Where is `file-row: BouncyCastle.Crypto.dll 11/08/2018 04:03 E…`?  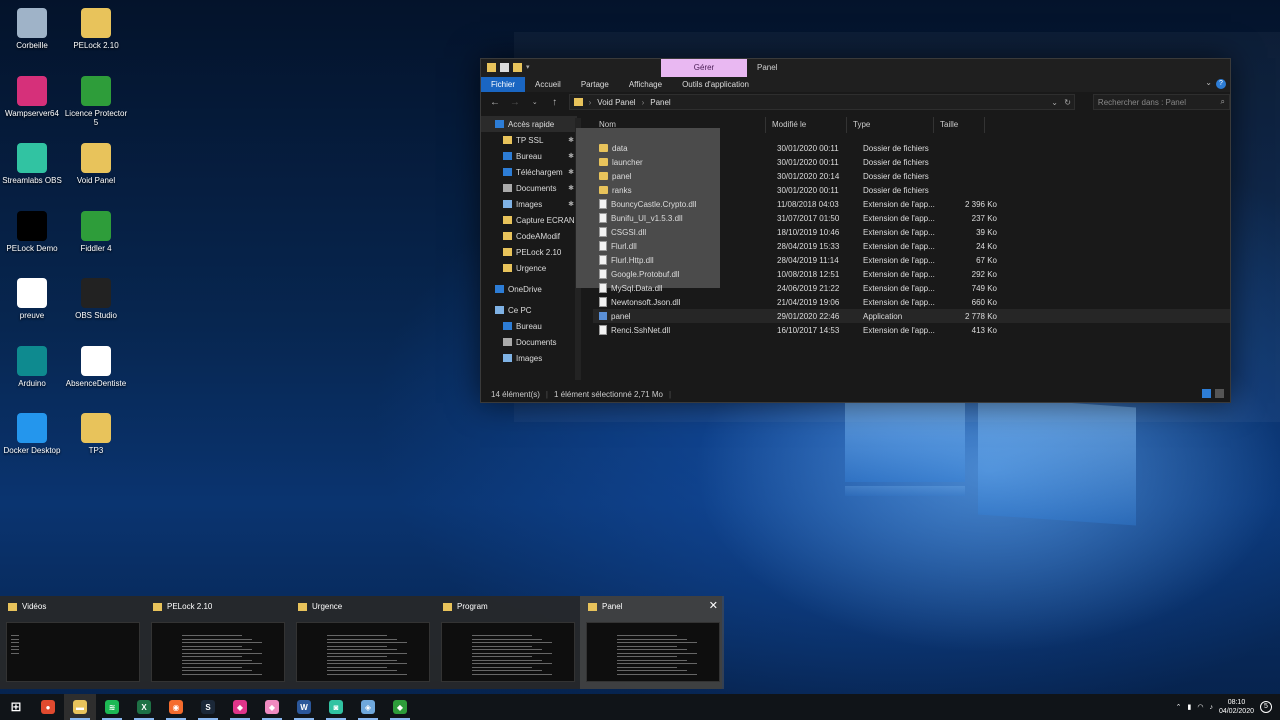
file-row: BouncyCastle.Crypto.dll 11/08/2018 04:03 E… is located at coordinates (911, 204).